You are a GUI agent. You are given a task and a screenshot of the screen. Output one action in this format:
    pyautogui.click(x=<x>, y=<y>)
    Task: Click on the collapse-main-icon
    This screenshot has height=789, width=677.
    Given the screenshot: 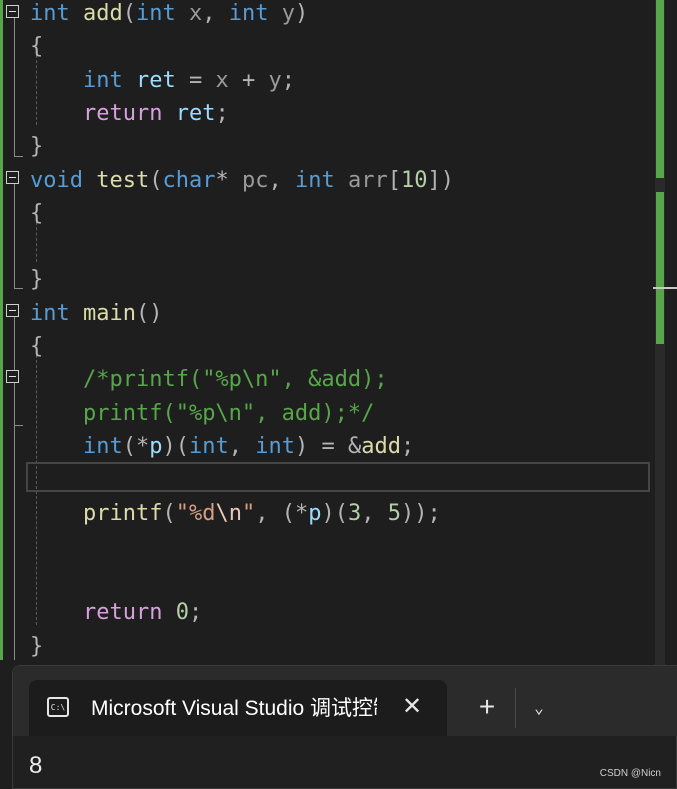 What is the action you would take?
    pyautogui.click(x=12, y=310)
    